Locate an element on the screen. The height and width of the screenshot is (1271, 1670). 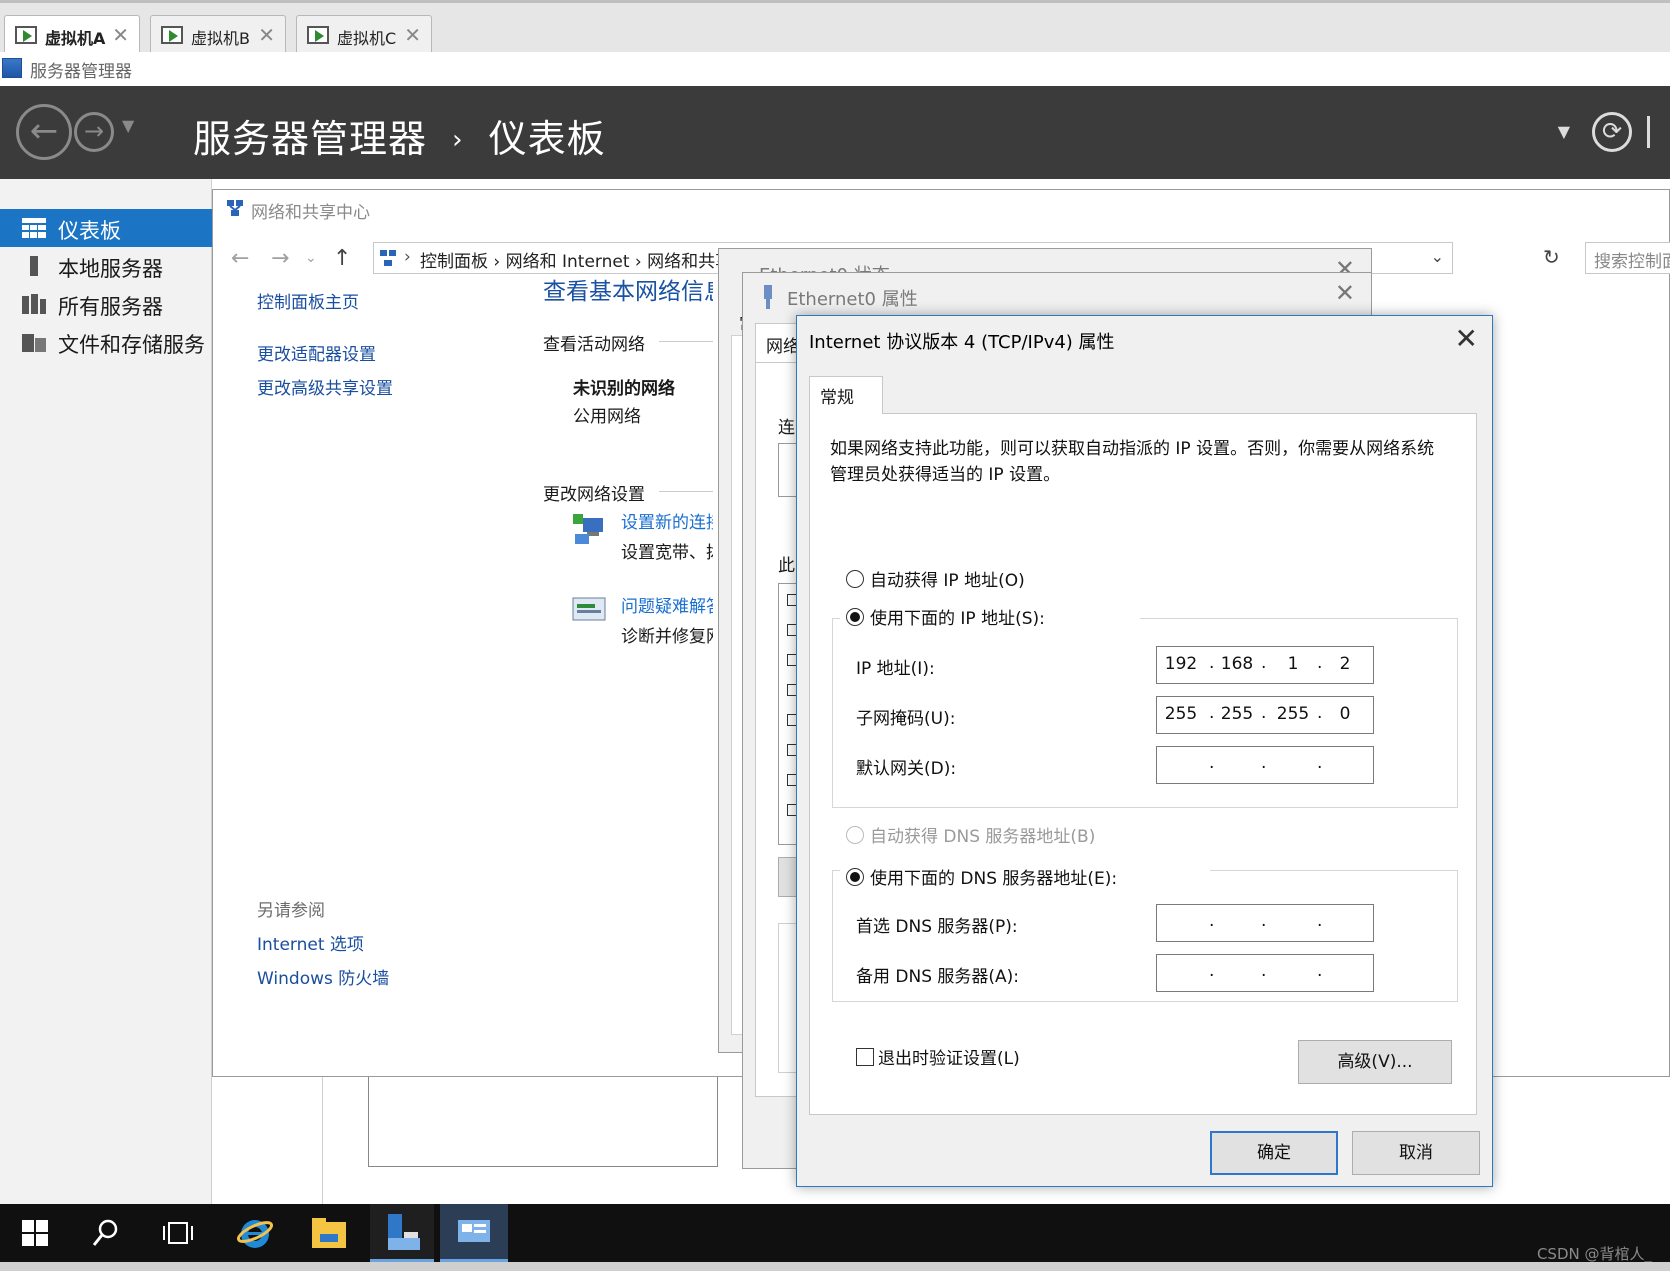
history-dropdown-icon: ▼ is located at coordinates (128, 125).